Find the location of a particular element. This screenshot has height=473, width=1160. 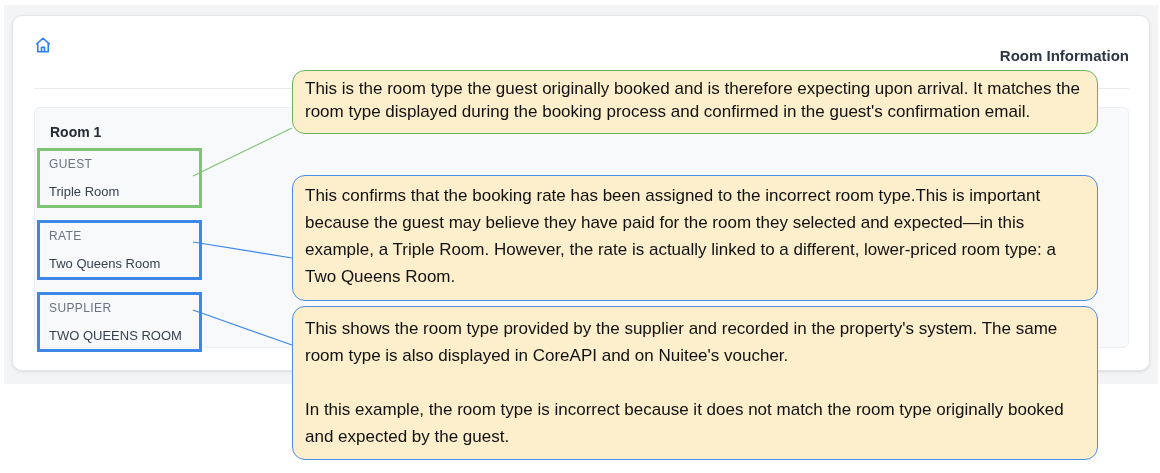

home-icon is located at coordinates (43, 45).